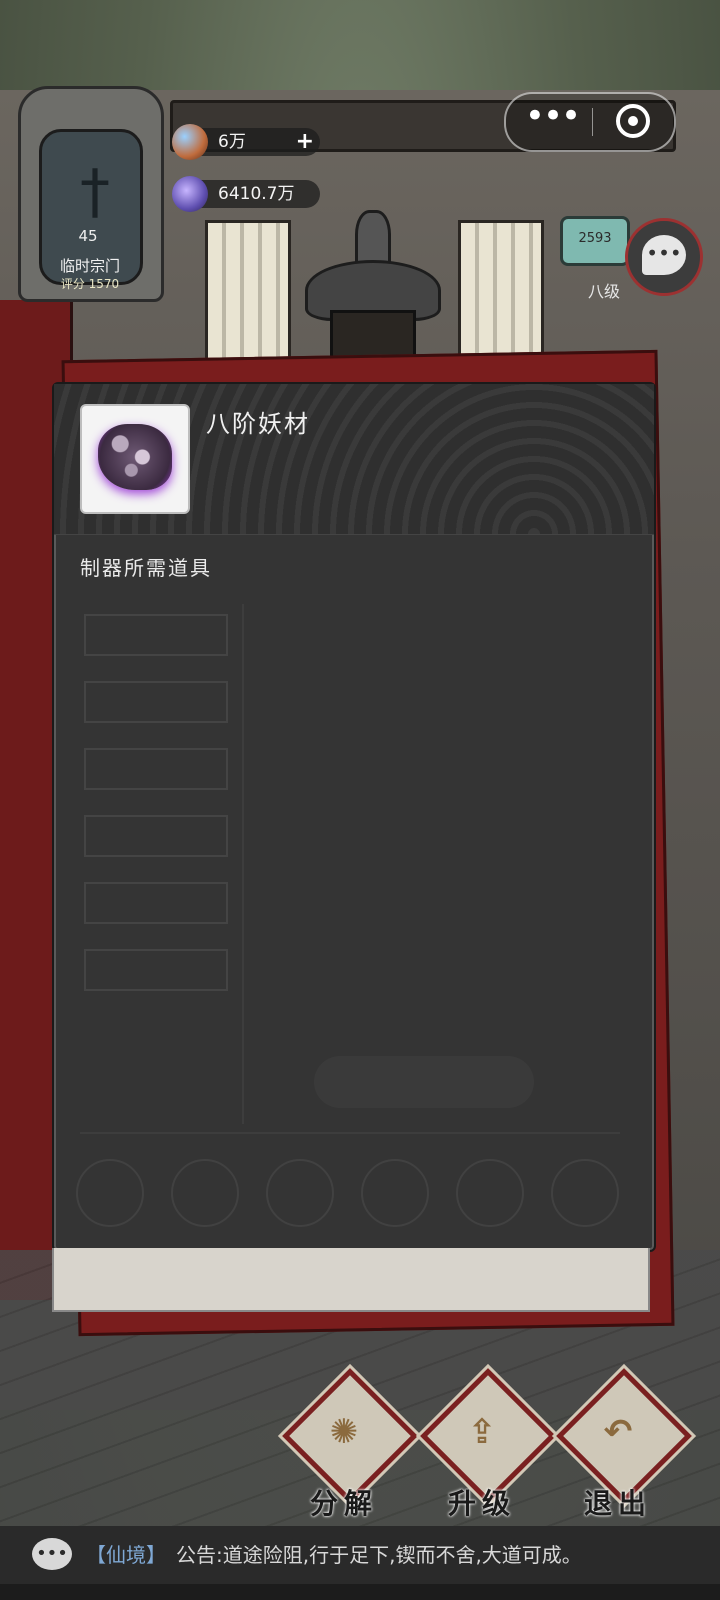  I want to click on item-icon-frame, so click(135, 459).